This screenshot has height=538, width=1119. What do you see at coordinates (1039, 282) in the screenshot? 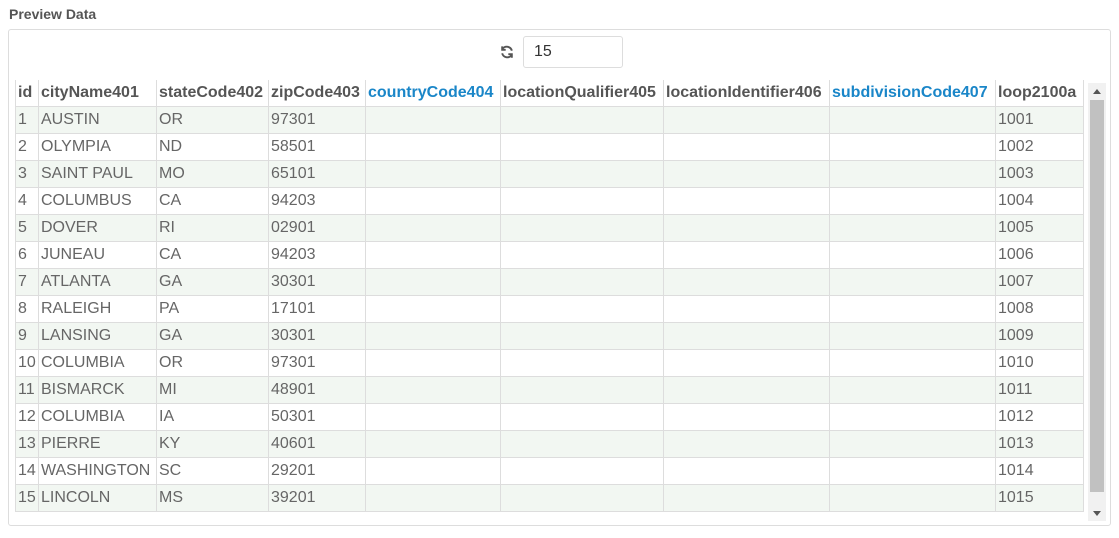
I see `table-cell-loop2100a: 1007` at bounding box center [1039, 282].